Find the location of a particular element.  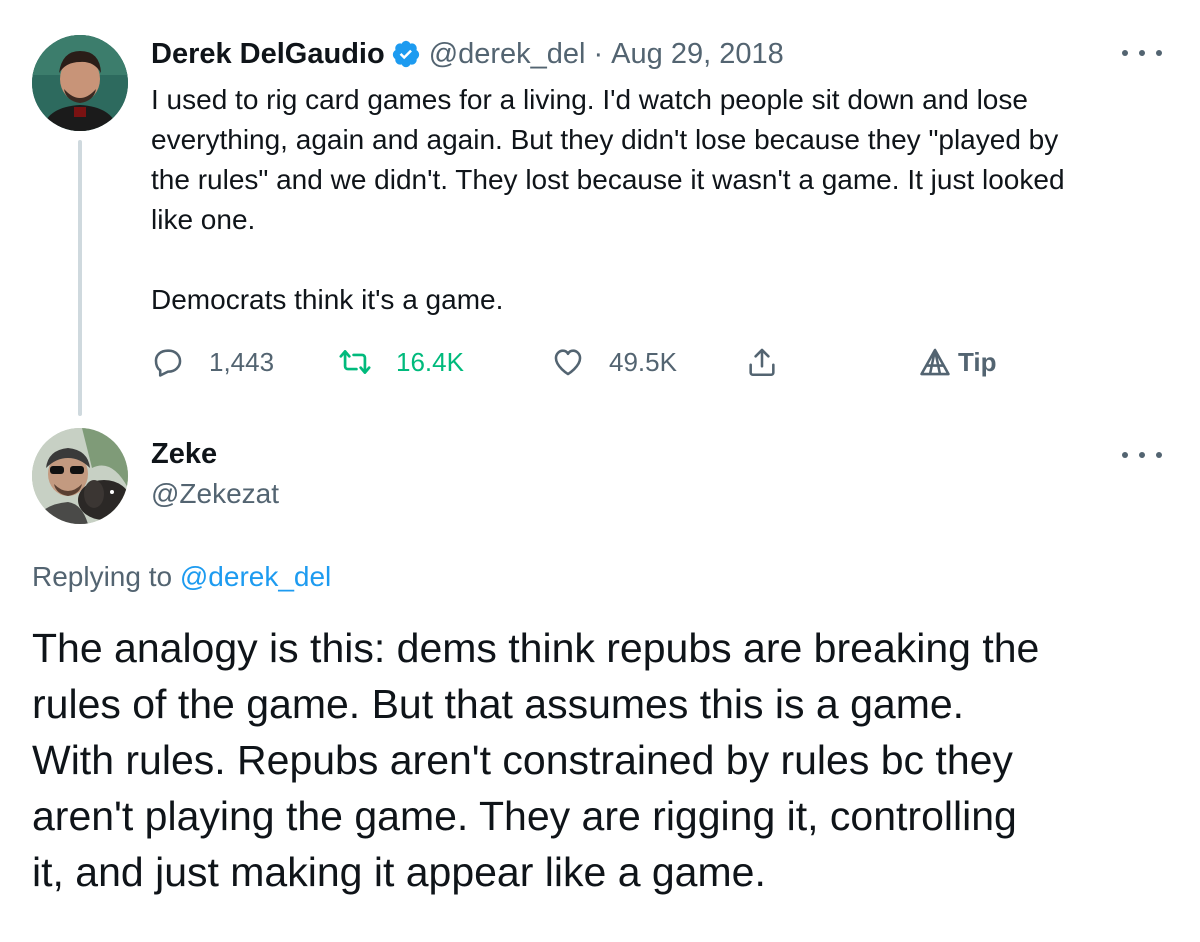

reply-icon is located at coordinates (168, 363).